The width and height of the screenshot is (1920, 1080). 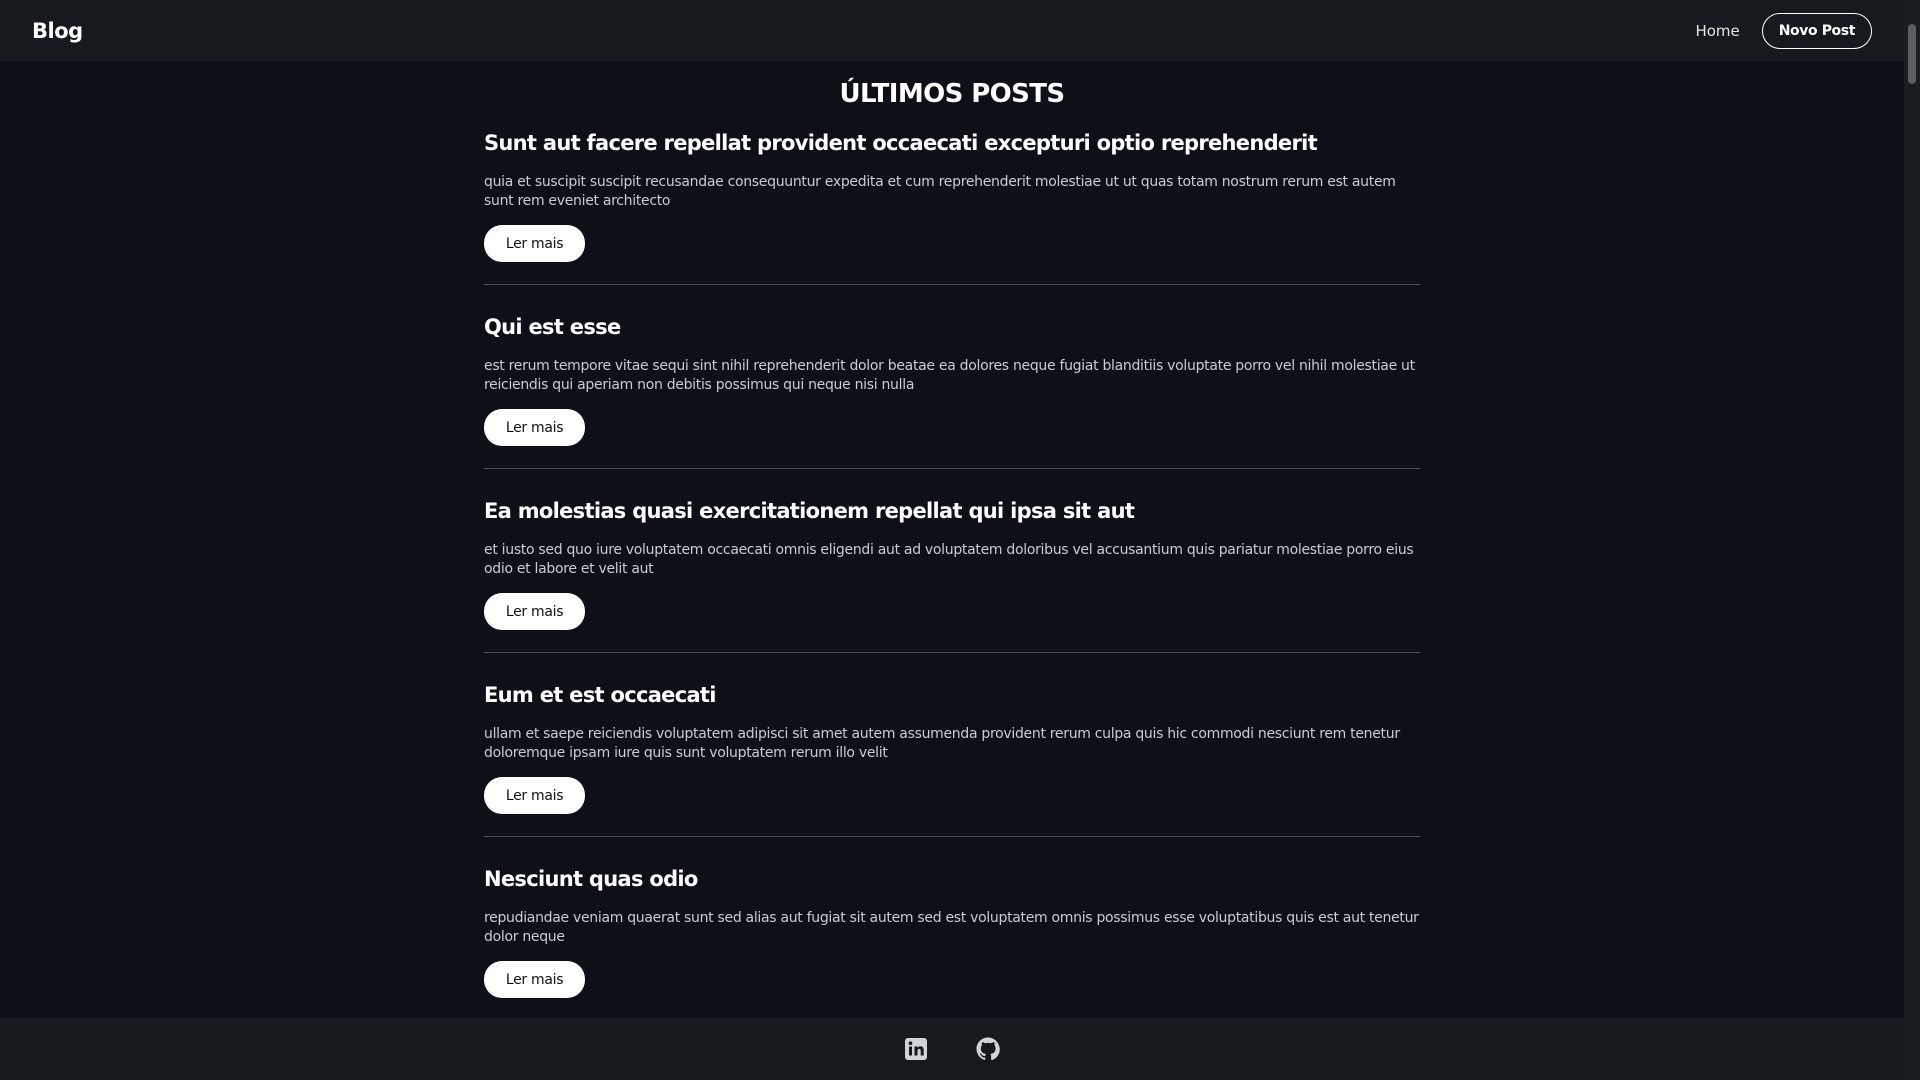 What do you see at coordinates (952, 30) in the screenshot?
I see `top-navbar: Blog Home Novo Post` at bounding box center [952, 30].